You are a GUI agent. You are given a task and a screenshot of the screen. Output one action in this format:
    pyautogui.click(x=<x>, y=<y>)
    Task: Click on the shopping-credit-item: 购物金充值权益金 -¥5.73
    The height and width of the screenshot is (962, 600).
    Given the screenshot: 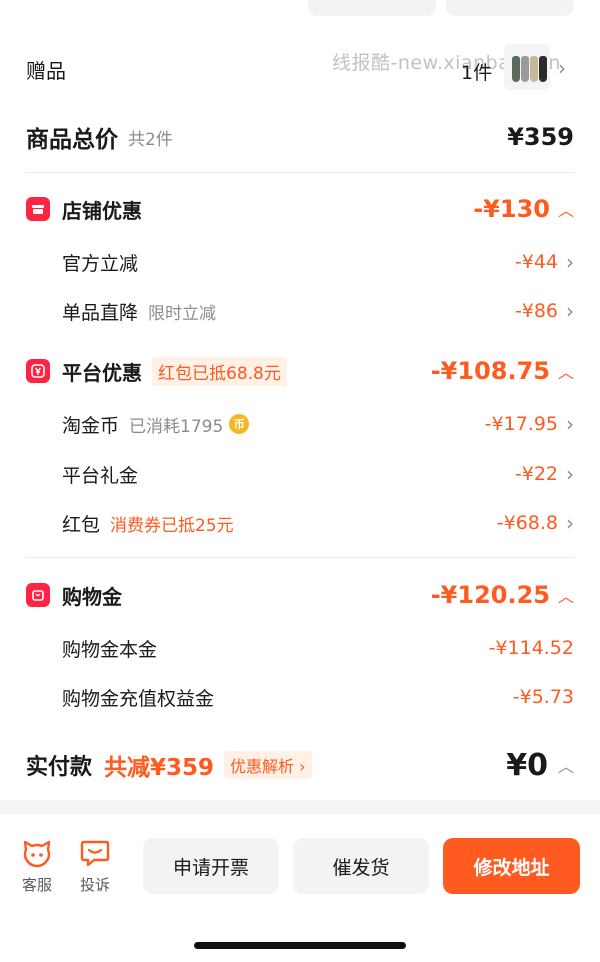 What is the action you would take?
    pyautogui.click(x=300, y=697)
    